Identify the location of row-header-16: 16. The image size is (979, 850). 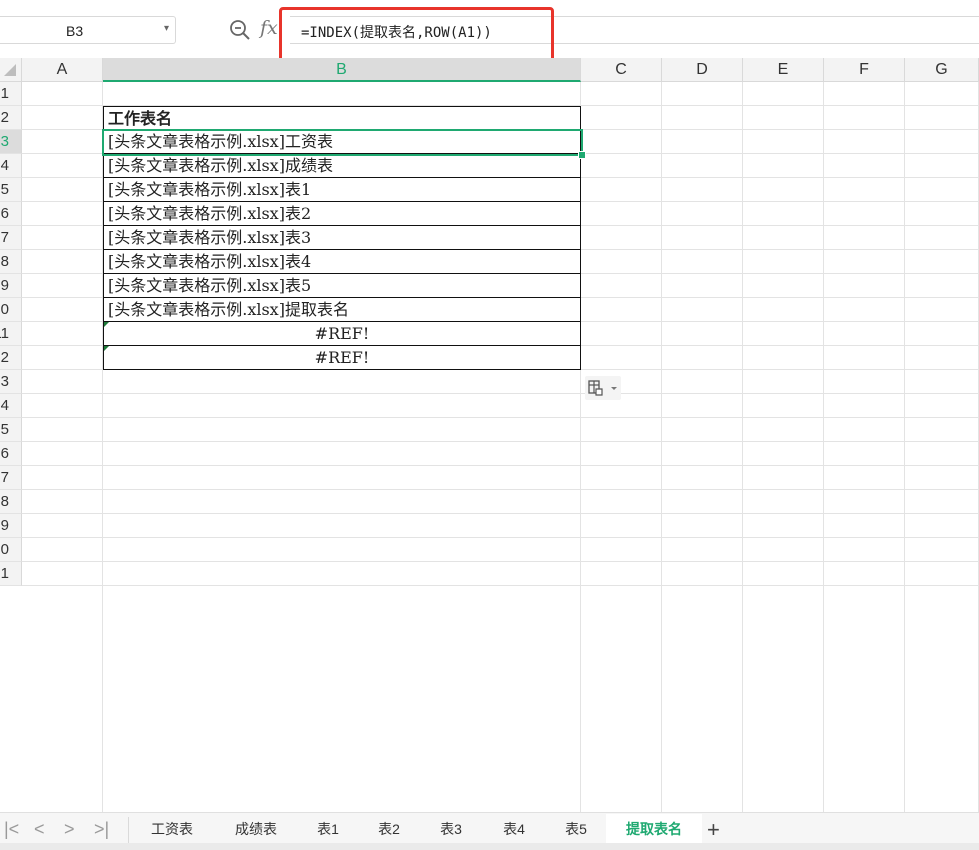
(11, 454).